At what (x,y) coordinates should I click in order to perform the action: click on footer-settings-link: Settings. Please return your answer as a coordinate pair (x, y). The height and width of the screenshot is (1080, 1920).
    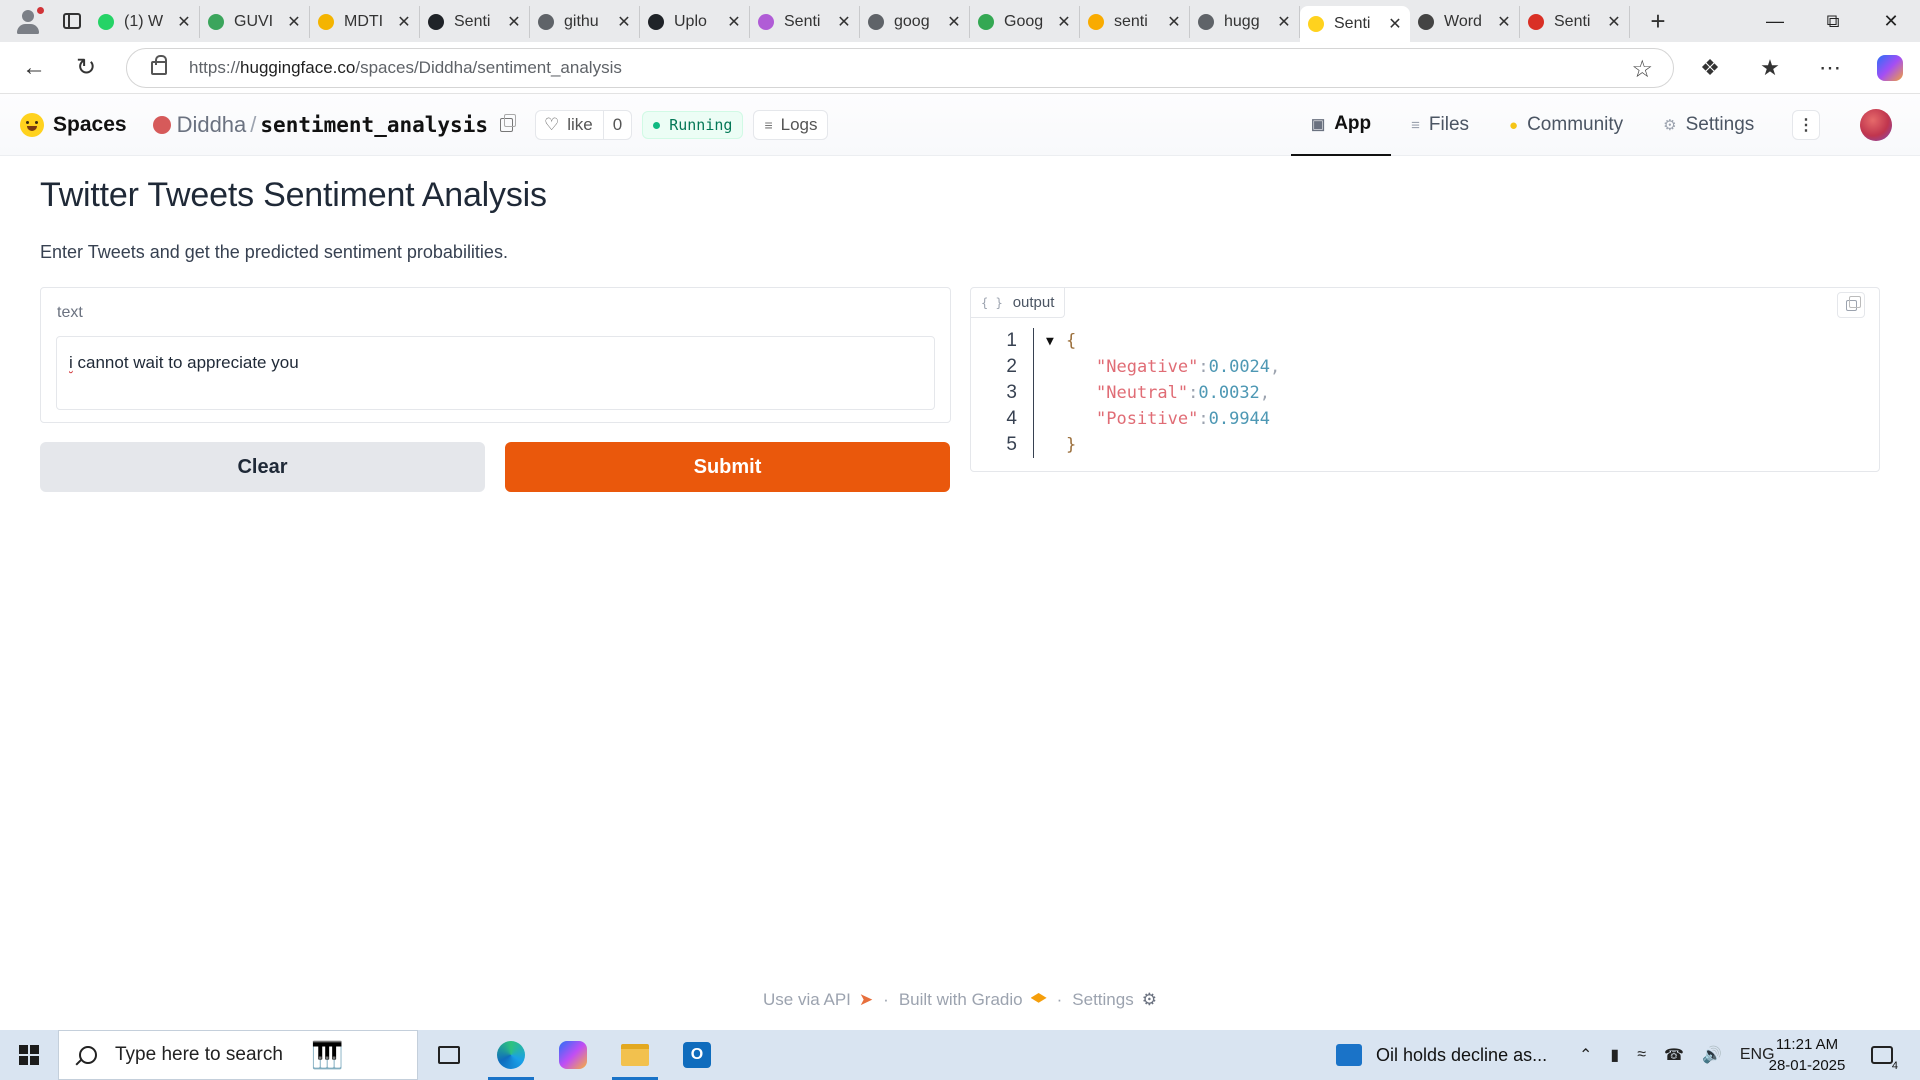
    Looking at the image, I should click on (1102, 1000).